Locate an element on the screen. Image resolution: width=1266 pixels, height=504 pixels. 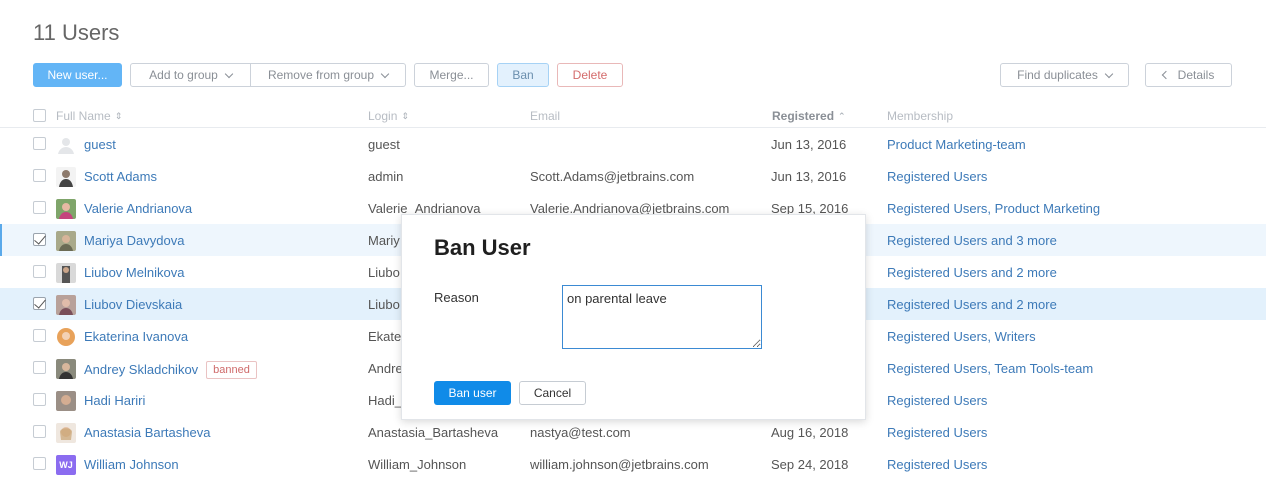
column-membership-label: Membership is located at coordinates (920, 116).